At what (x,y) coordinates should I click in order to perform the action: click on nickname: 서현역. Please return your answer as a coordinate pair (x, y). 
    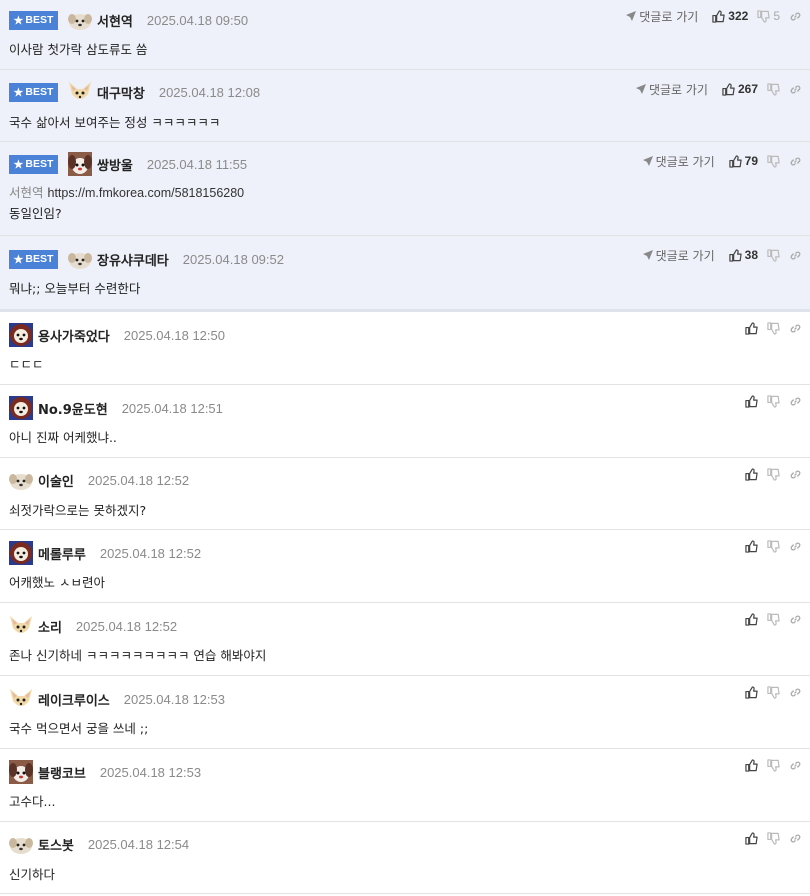
    Looking at the image, I should click on (115, 20).